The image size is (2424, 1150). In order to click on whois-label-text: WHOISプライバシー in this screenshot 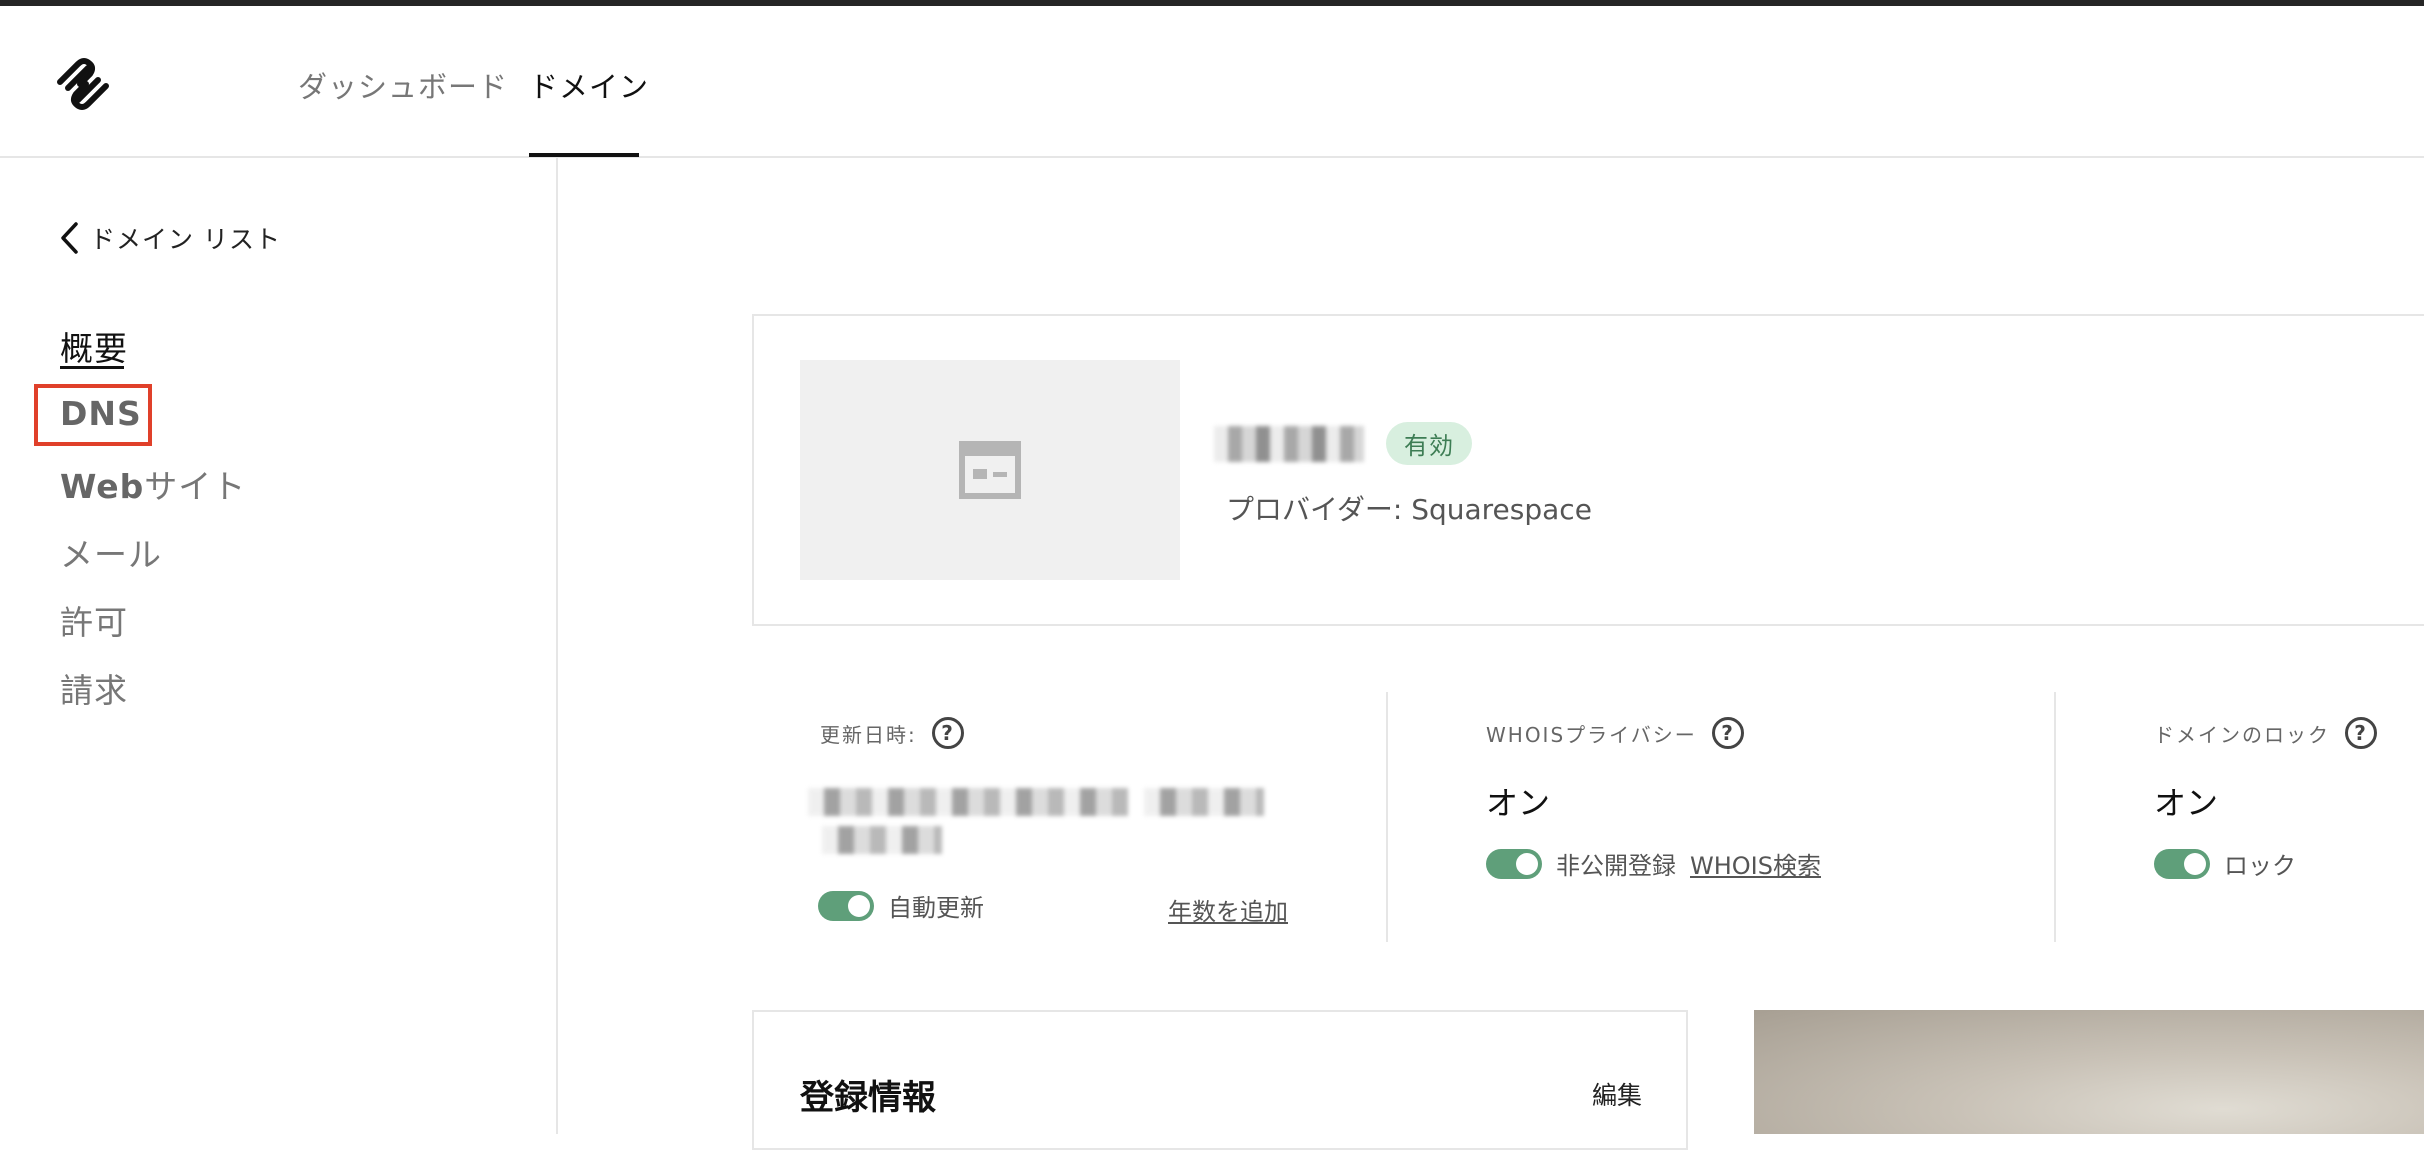, I will do `click(1591, 734)`.